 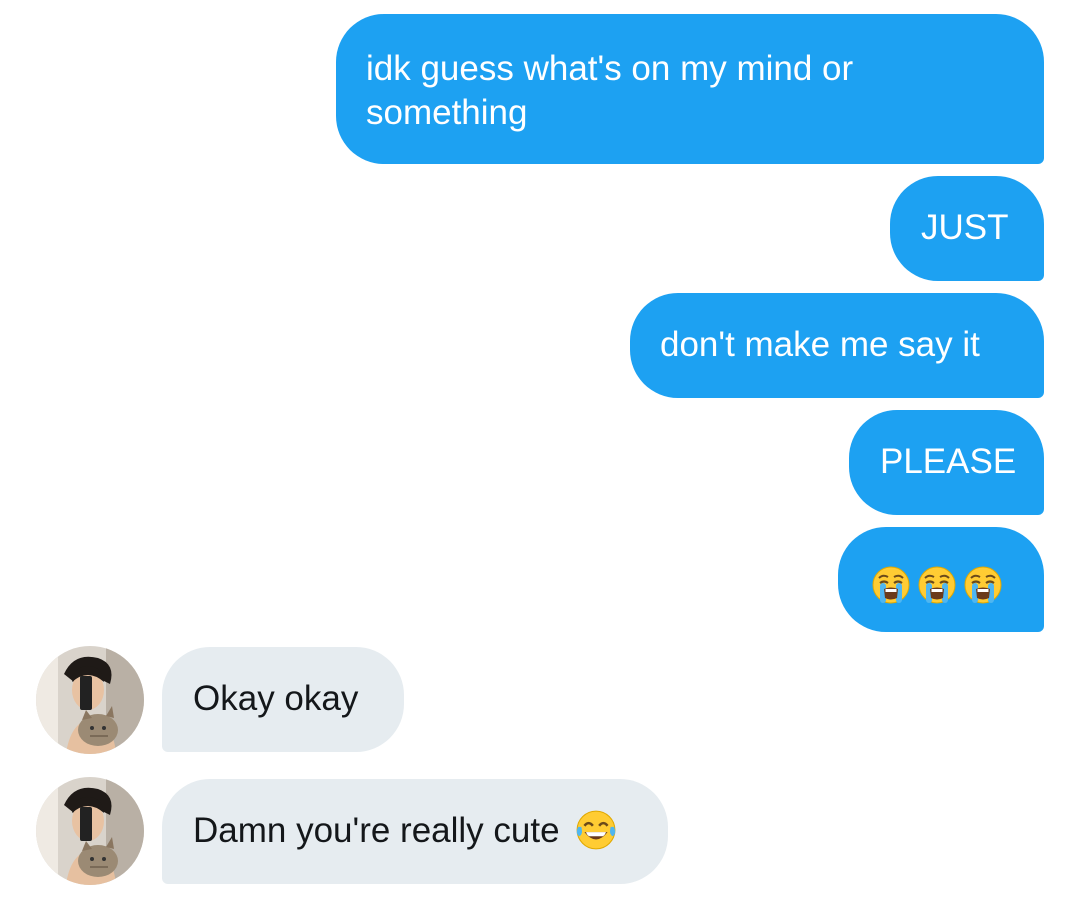 I want to click on message-bubble: Okay okay, so click(x=283, y=699).